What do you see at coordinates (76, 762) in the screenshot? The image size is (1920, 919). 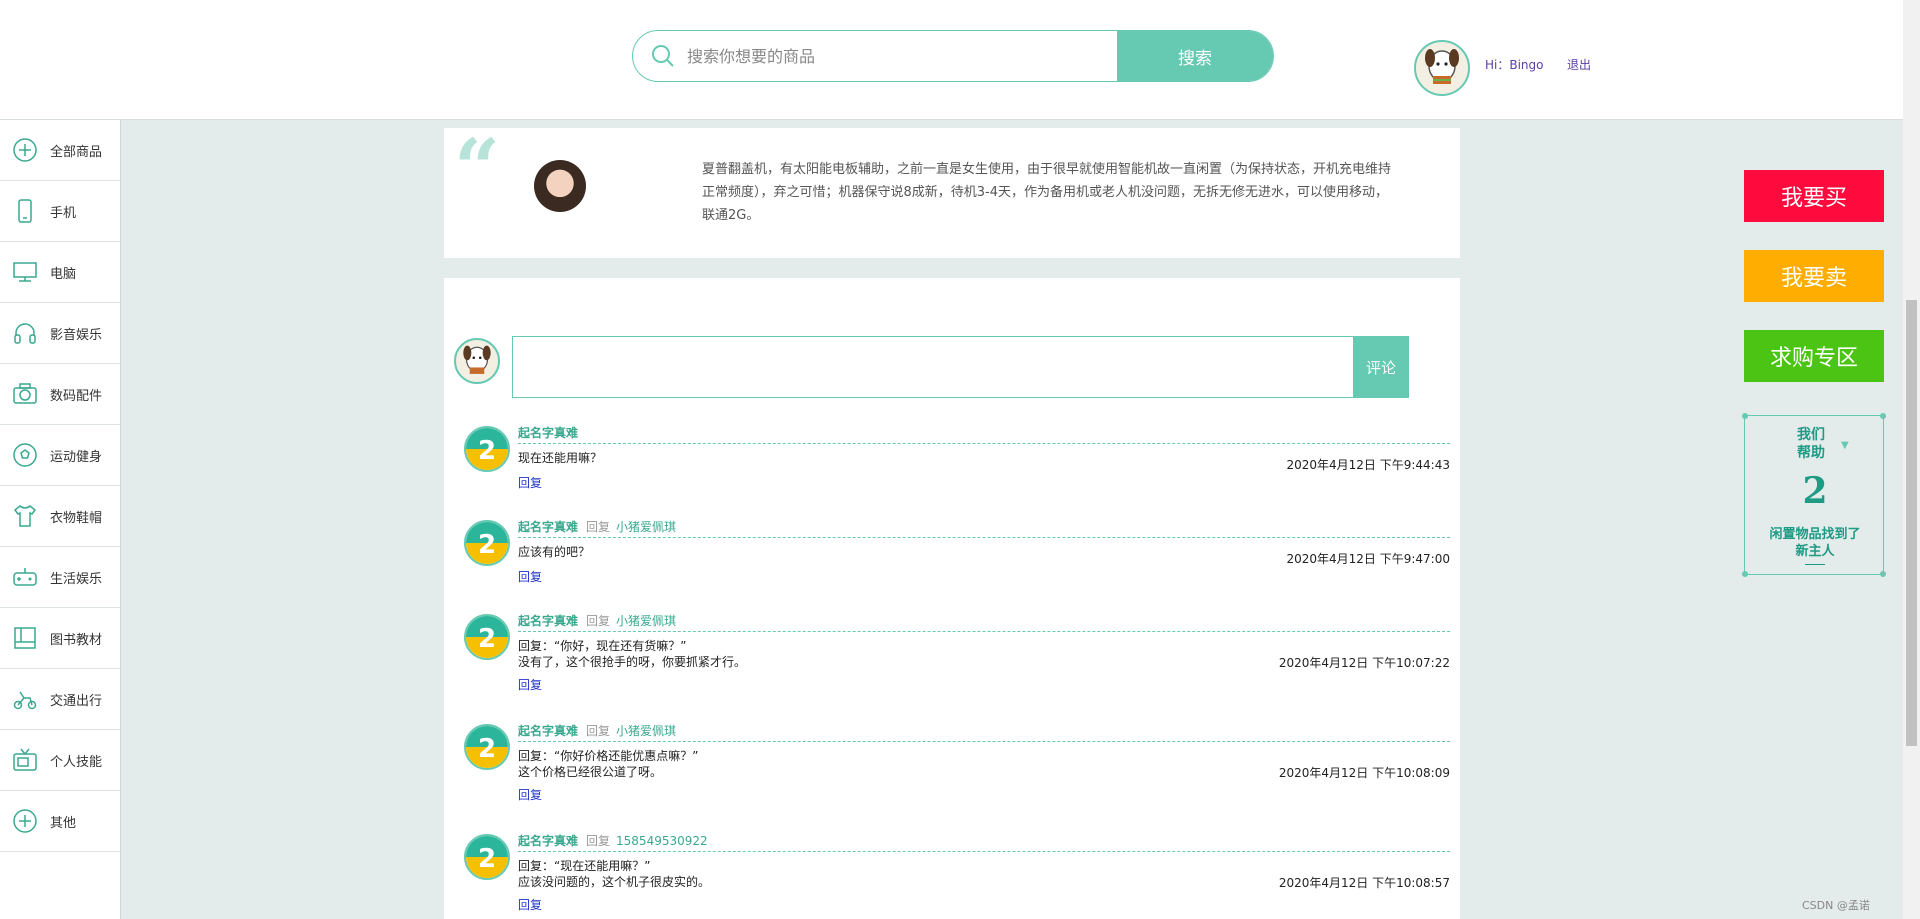 I see `sidebar-item-label: 个人技能` at bounding box center [76, 762].